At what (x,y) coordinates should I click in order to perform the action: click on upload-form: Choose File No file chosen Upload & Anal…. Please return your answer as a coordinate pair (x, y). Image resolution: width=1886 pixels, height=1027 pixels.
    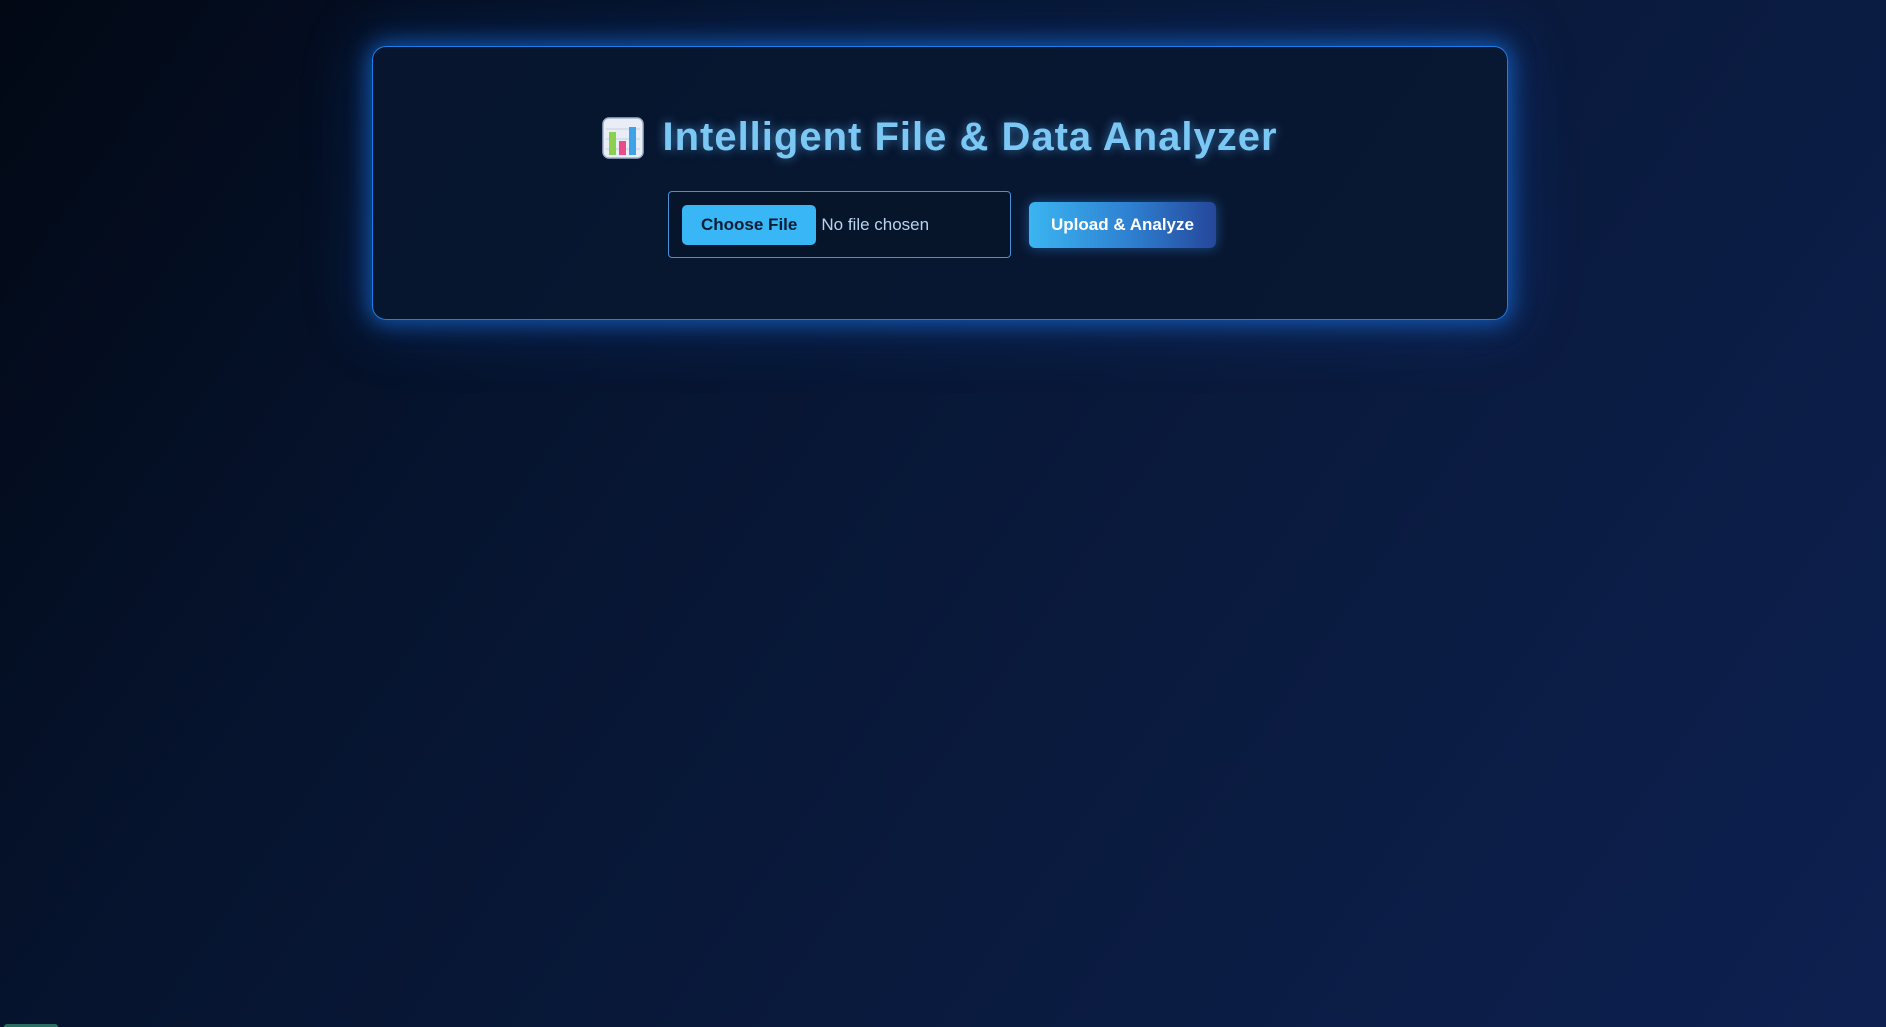
    Looking at the image, I should click on (942, 224).